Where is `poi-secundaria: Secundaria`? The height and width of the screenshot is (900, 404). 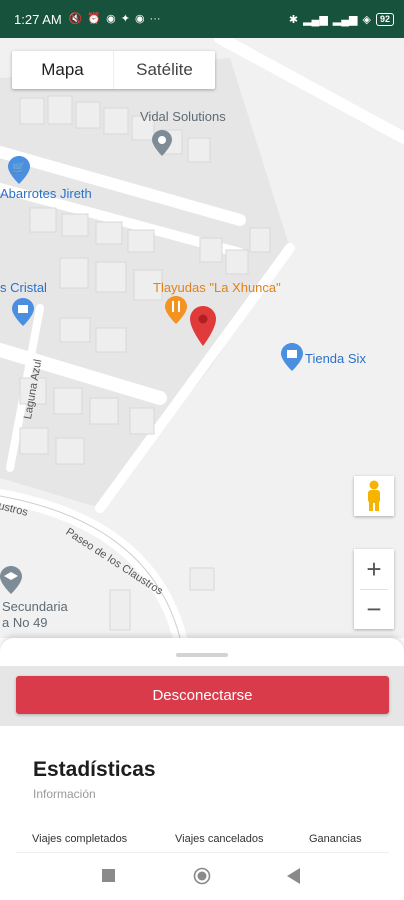 poi-secundaria: Secundaria is located at coordinates (35, 606).